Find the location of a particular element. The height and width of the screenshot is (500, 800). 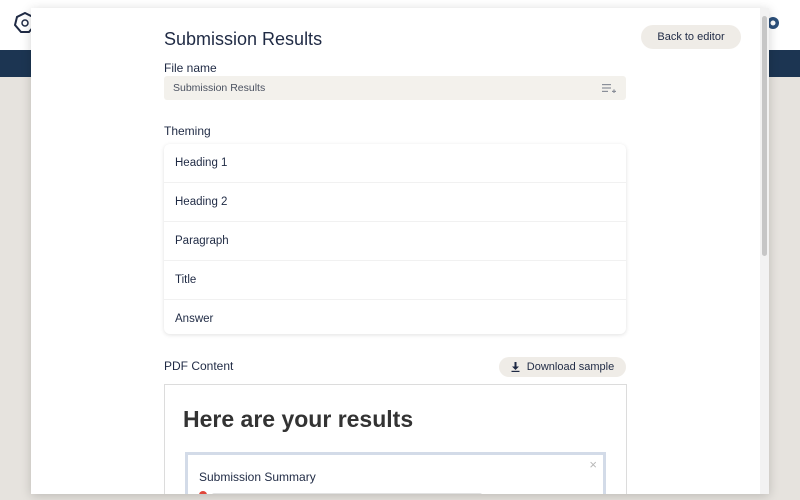

status-dot-icon is located at coordinates (203, 492).